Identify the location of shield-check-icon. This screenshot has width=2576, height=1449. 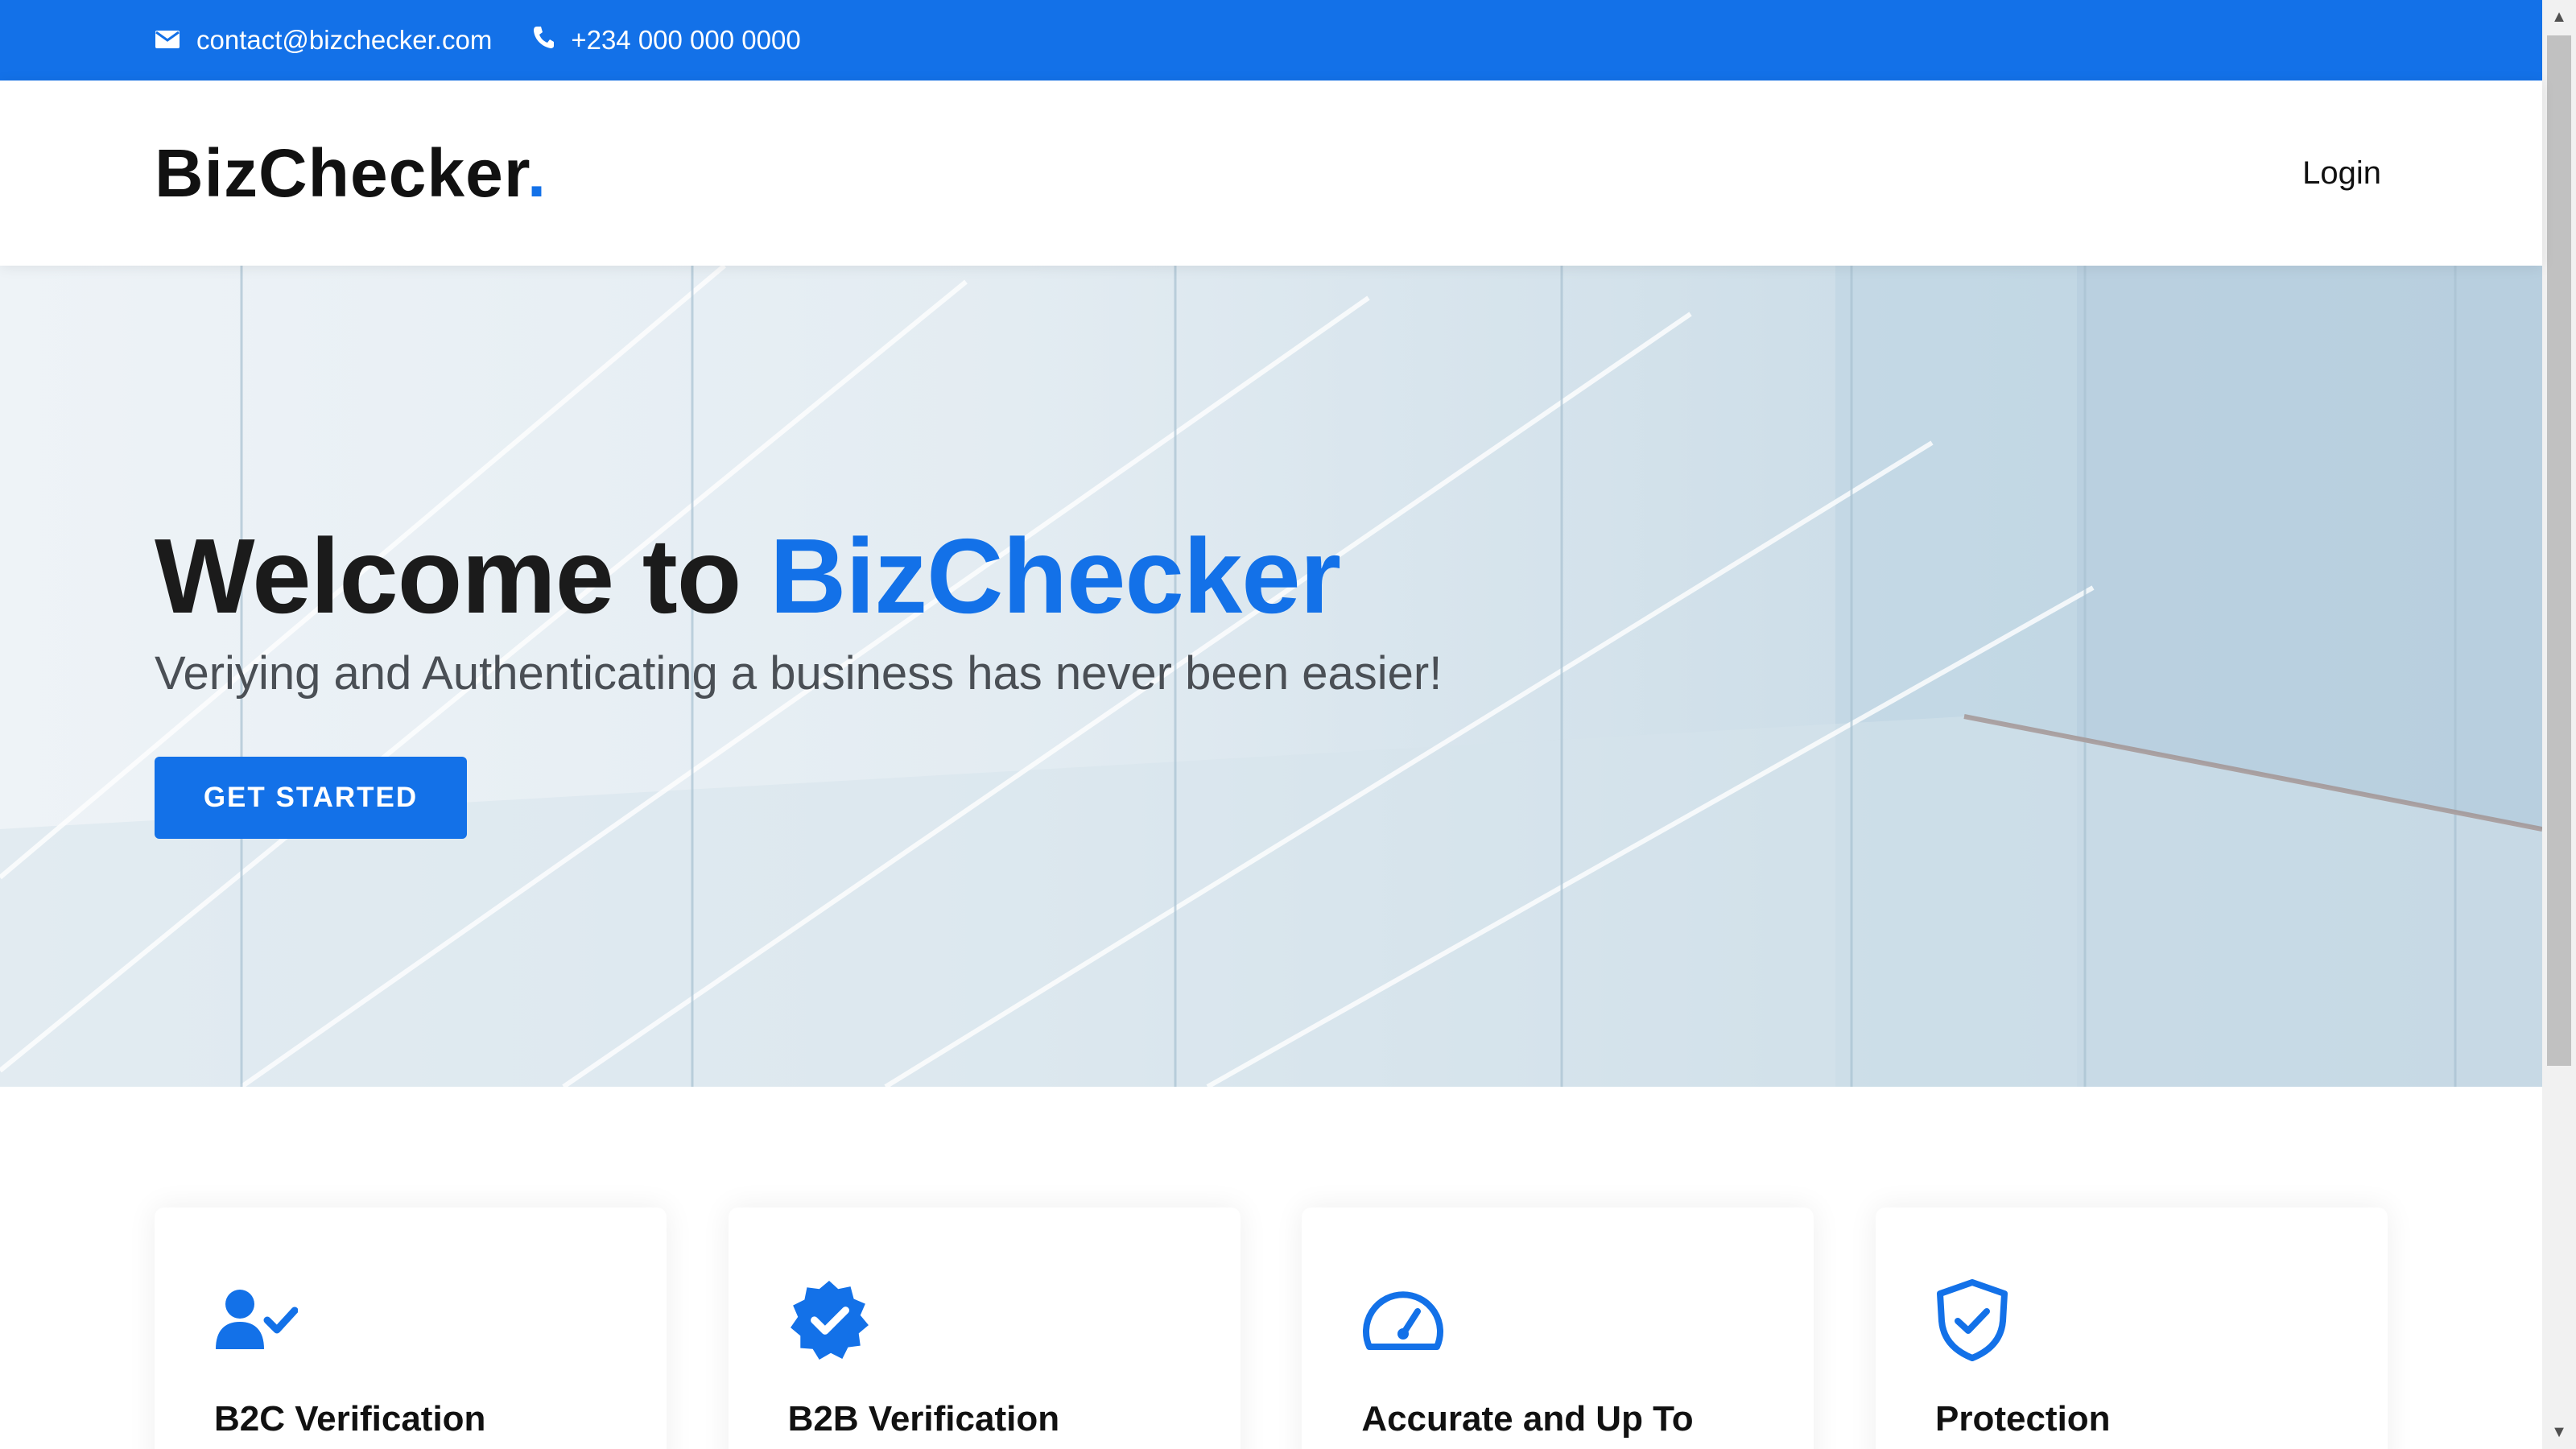
(2131, 1320).